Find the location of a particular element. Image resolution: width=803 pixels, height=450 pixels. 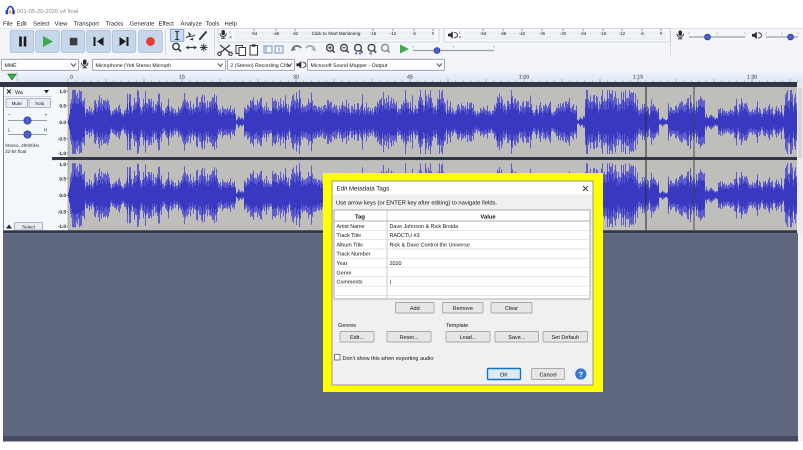

svg-text: Album Title is located at coordinates (350, 245).